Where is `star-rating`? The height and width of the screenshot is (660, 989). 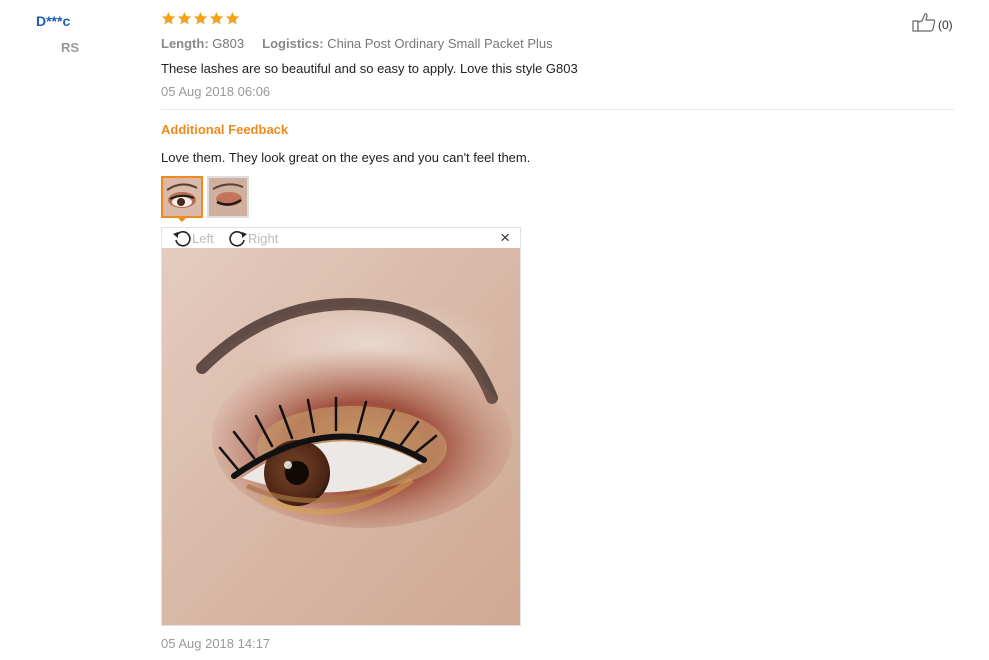 star-rating is located at coordinates (200, 18).